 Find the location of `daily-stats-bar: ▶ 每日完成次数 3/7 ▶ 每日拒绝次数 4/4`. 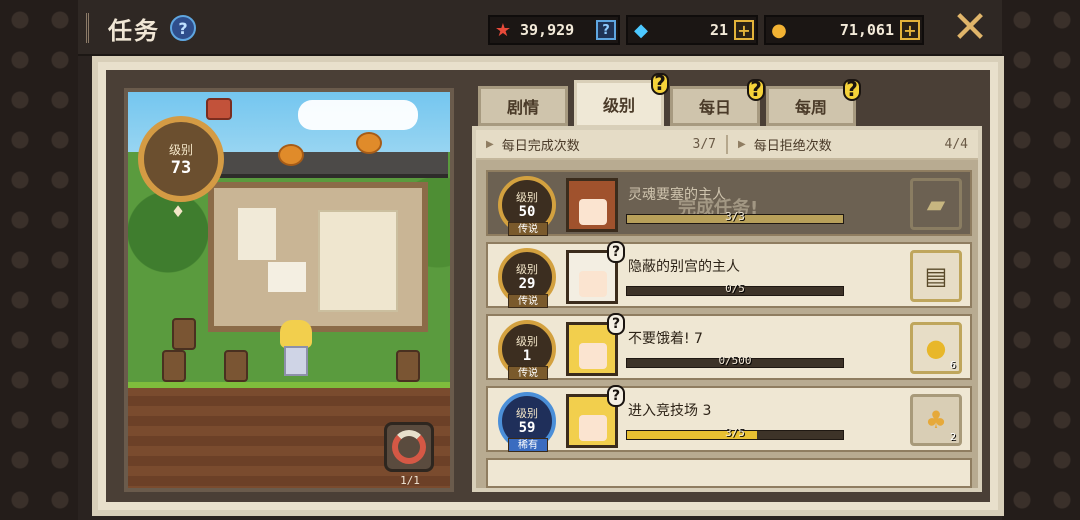

daily-stats-bar: ▶ 每日完成次数 3/7 ▶ 每日拒绝次数 4/4 is located at coordinates (727, 145).